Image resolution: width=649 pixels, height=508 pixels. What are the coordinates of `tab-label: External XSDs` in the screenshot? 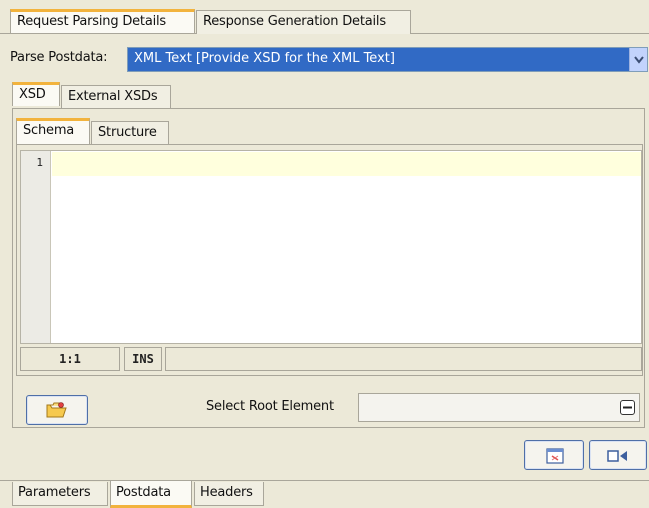 It's located at (113, 96).